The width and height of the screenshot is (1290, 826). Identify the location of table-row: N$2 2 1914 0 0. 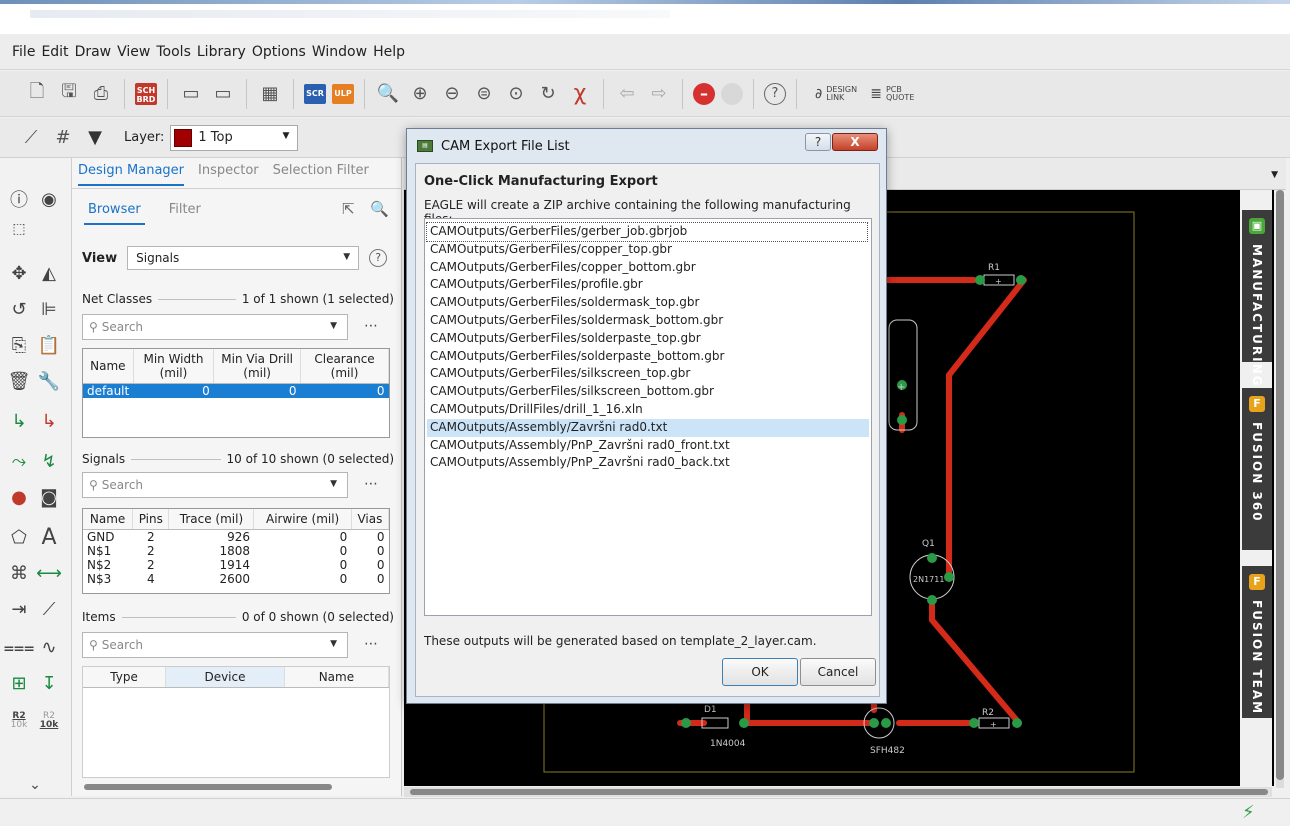
(236, 565).